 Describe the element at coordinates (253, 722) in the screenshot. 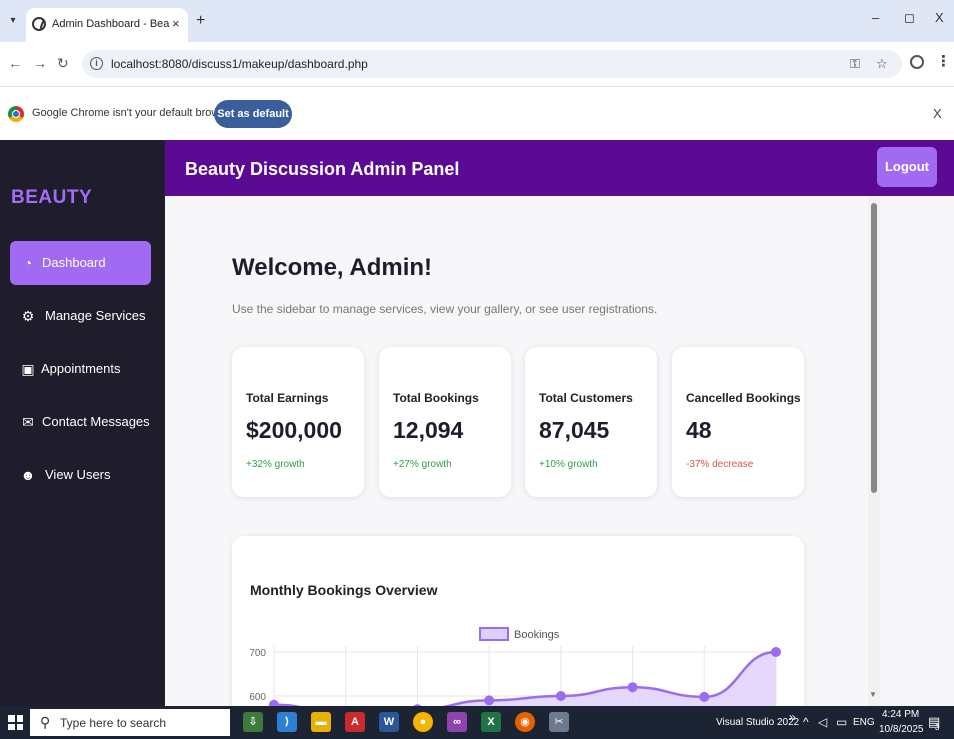

I see `app-installer-icon: ⇩` at that location.